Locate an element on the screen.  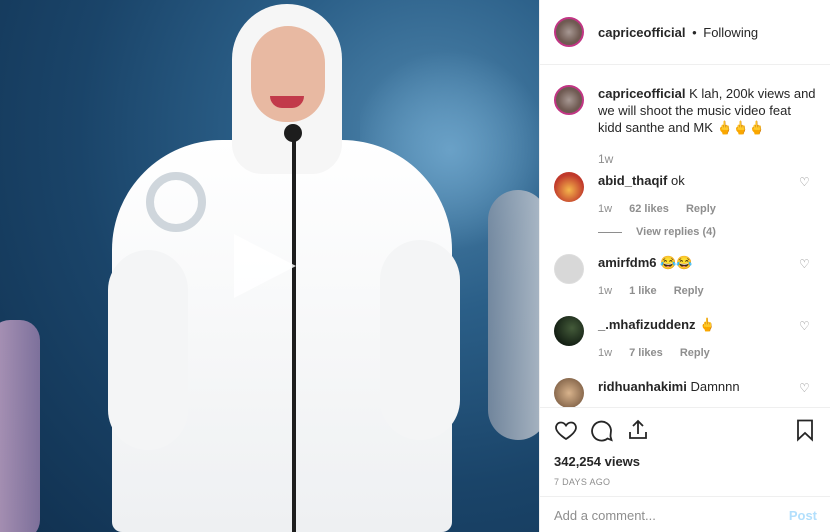
comment-item: ridhuanhakimi Damnnn ♡ is located at coordinates (685, 392).